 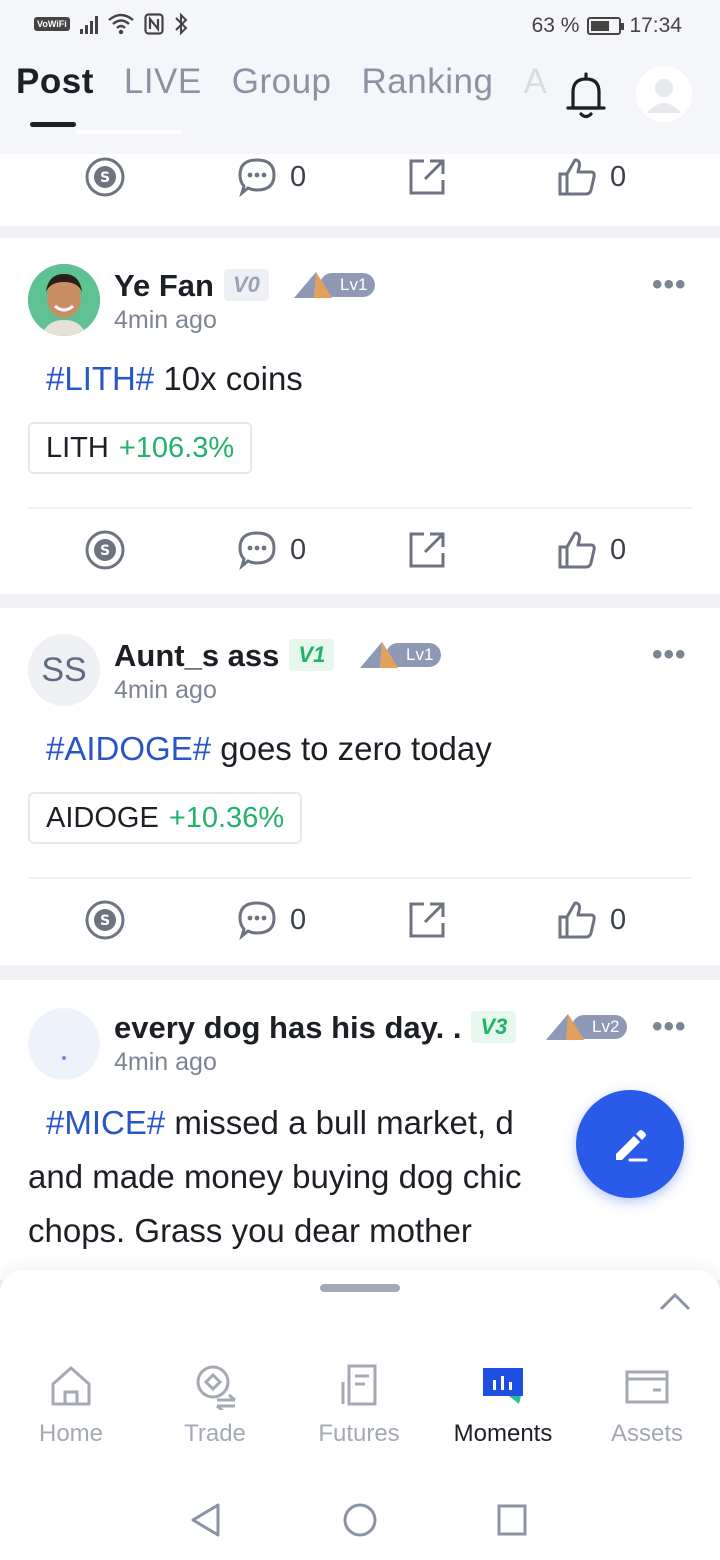 What do you see at coordinates (494, 1027) in the screenshot?
I see `vip-badge: V3` at bounding box center [494, 1027].